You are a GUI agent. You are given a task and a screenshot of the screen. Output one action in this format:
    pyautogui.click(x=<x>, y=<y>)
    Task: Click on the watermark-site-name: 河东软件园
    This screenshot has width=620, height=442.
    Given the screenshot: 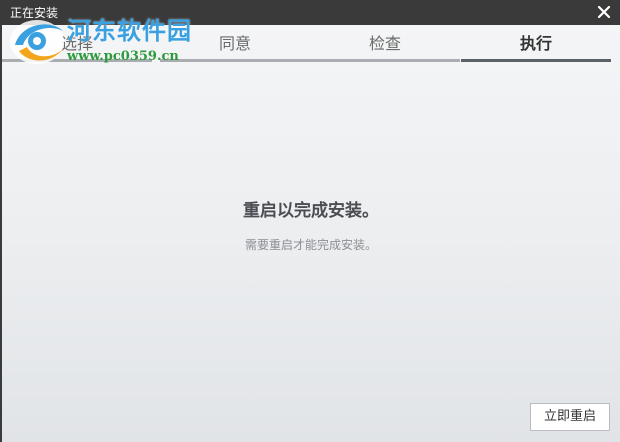 What is the action you would take?
    pyautogui.click(x=129, y=30)
    